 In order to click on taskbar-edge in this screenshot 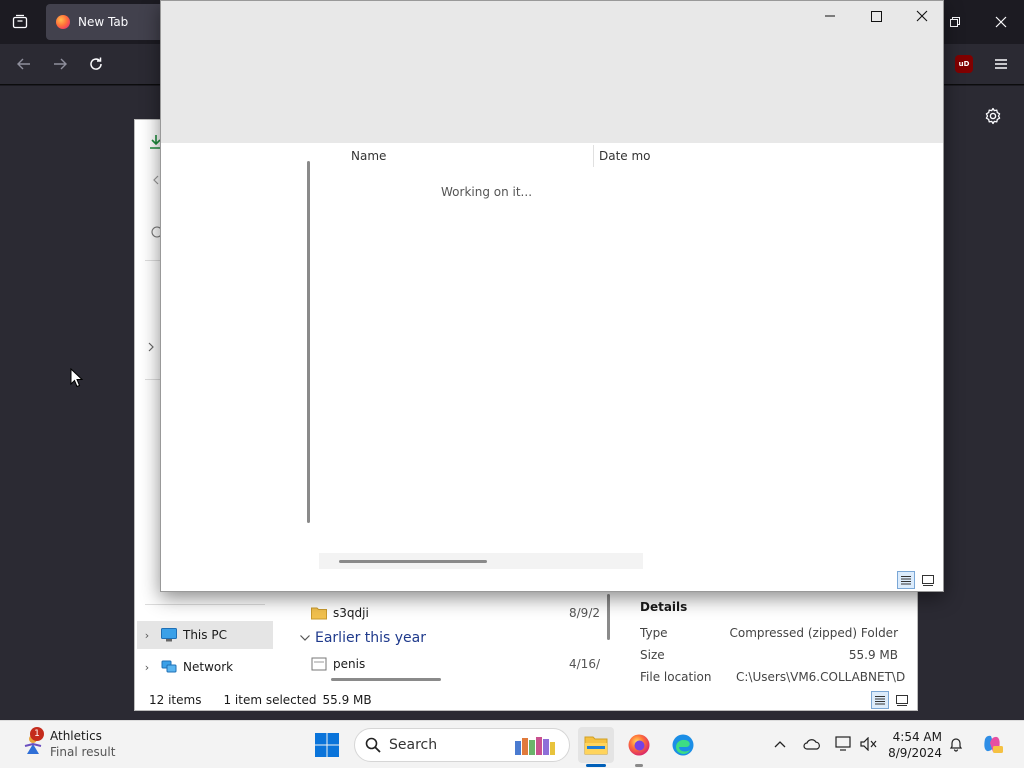, I will do `click(683, 745)`.